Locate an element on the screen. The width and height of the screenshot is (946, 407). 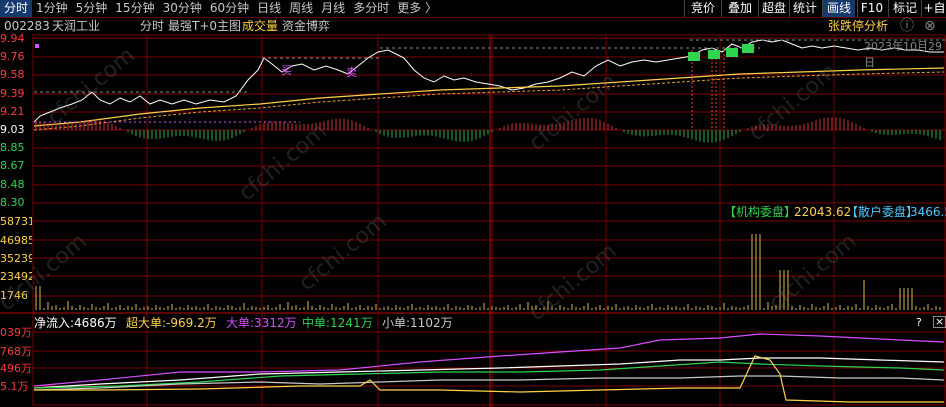
medium-order: 中单:1241万 is located at coordinates (337, 323).